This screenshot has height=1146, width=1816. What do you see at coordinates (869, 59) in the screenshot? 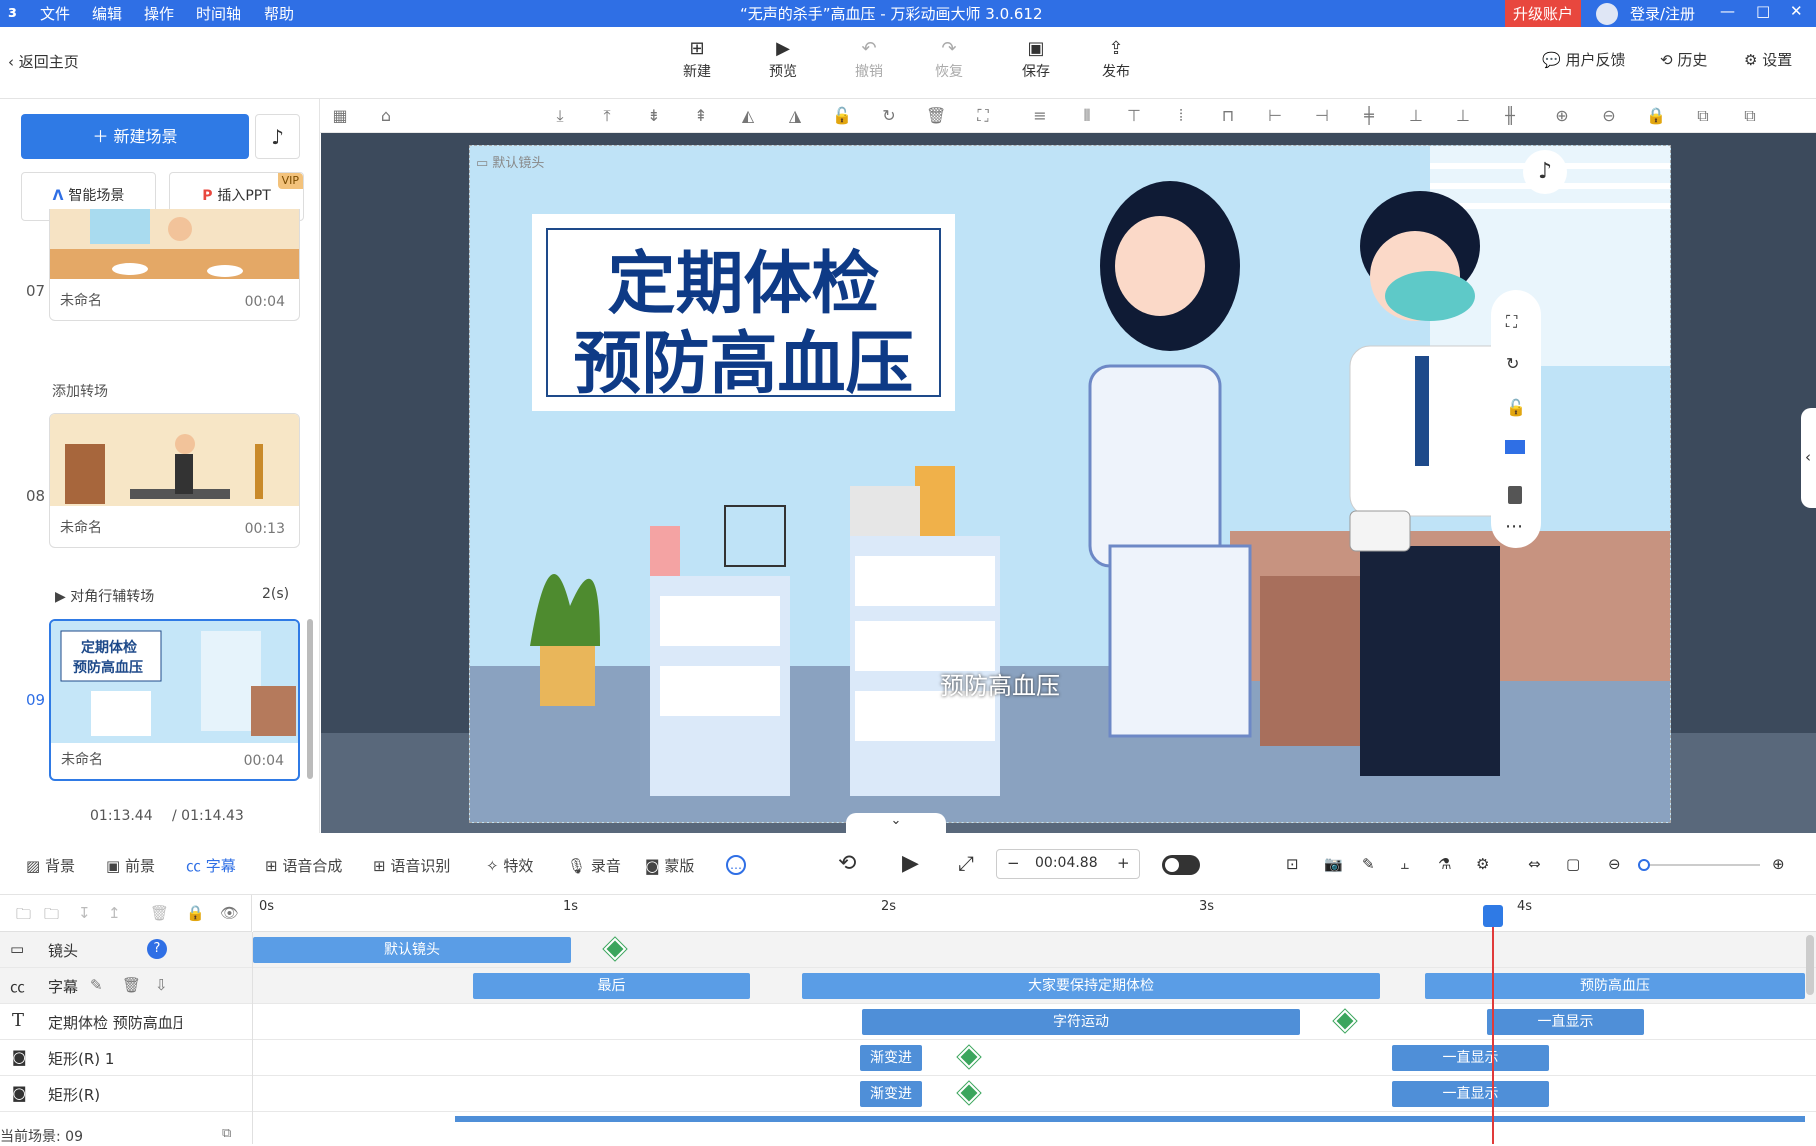
I see `undo-button: ↶ 撤销` at bounding box center [869, 59].